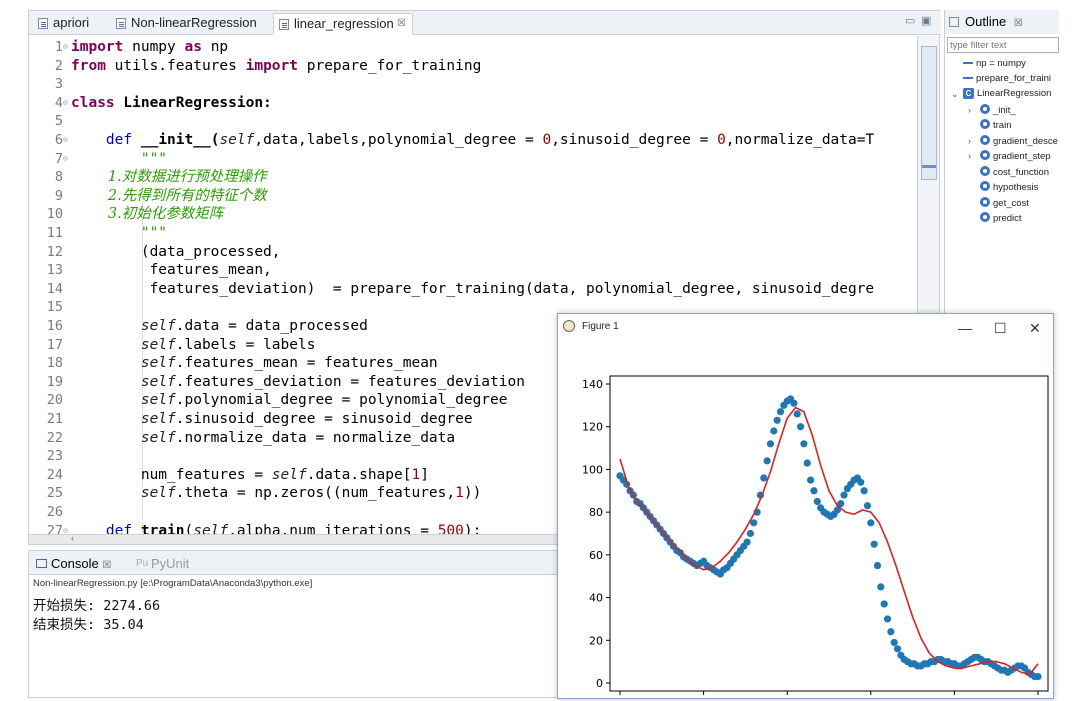 The width and height of the screenshot is (1080, 701). Describe the element at coordinates (150, 47) in the screenshot. I see `code-text: import numpy as np` at that location.